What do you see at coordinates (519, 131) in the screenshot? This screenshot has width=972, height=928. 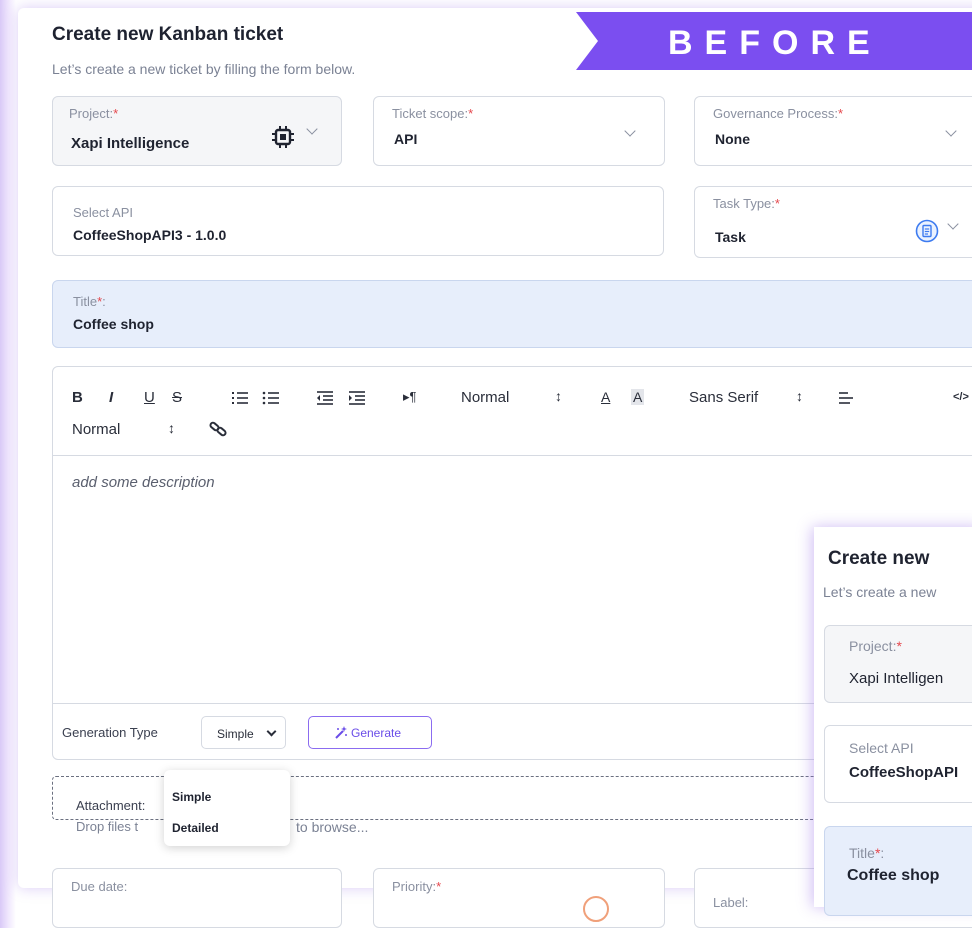 I see `ticket-scope-select: Ticket scope:* API` at bounding box center [519, 131].